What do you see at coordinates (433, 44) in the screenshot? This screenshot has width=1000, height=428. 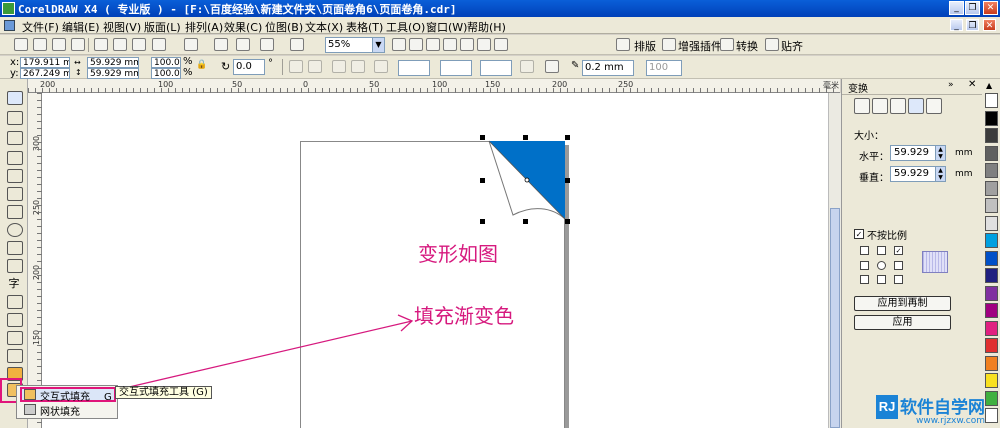 I see `zoom-selected-icon` at bounding box center [433, 44].